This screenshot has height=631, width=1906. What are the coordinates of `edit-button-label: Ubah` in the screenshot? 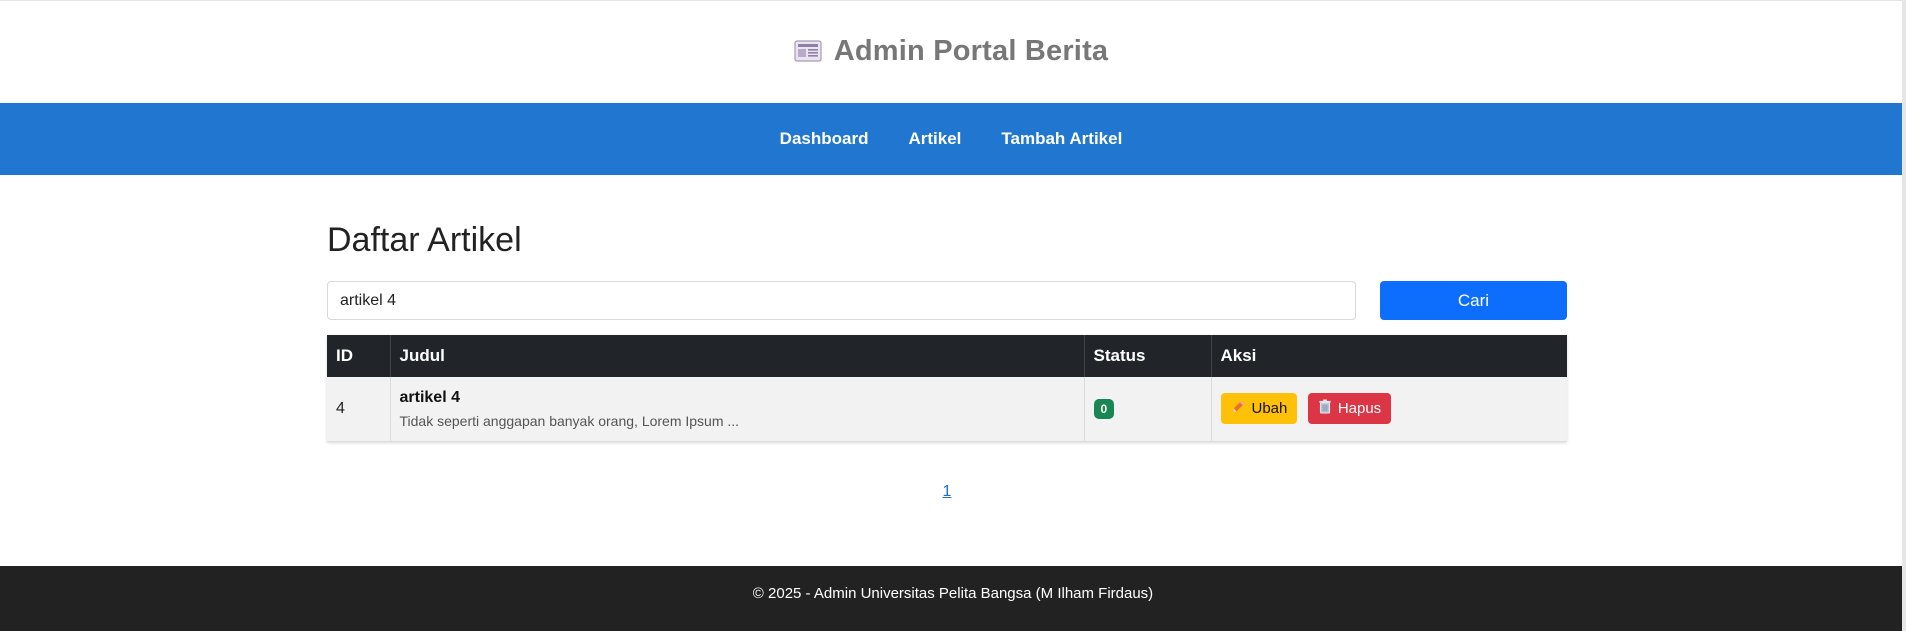 It's located at (1269, 409).